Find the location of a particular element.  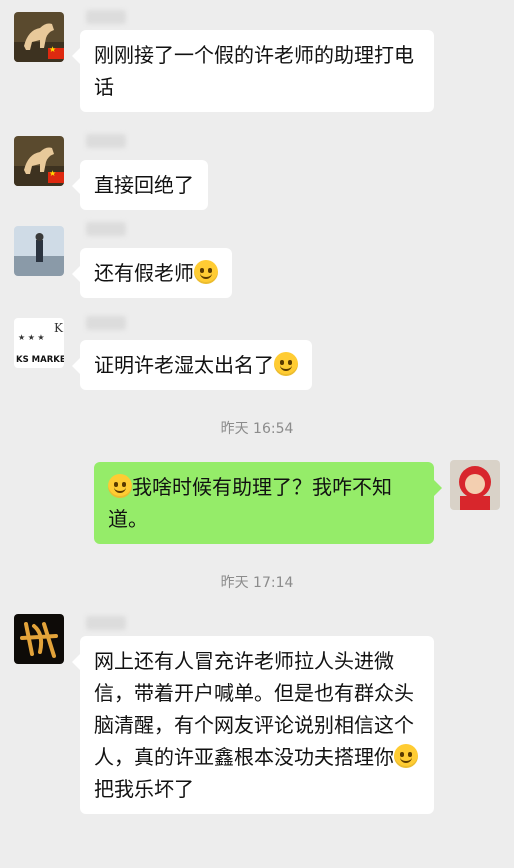

man-seaside-avatar is located at coordinates (39, 251).